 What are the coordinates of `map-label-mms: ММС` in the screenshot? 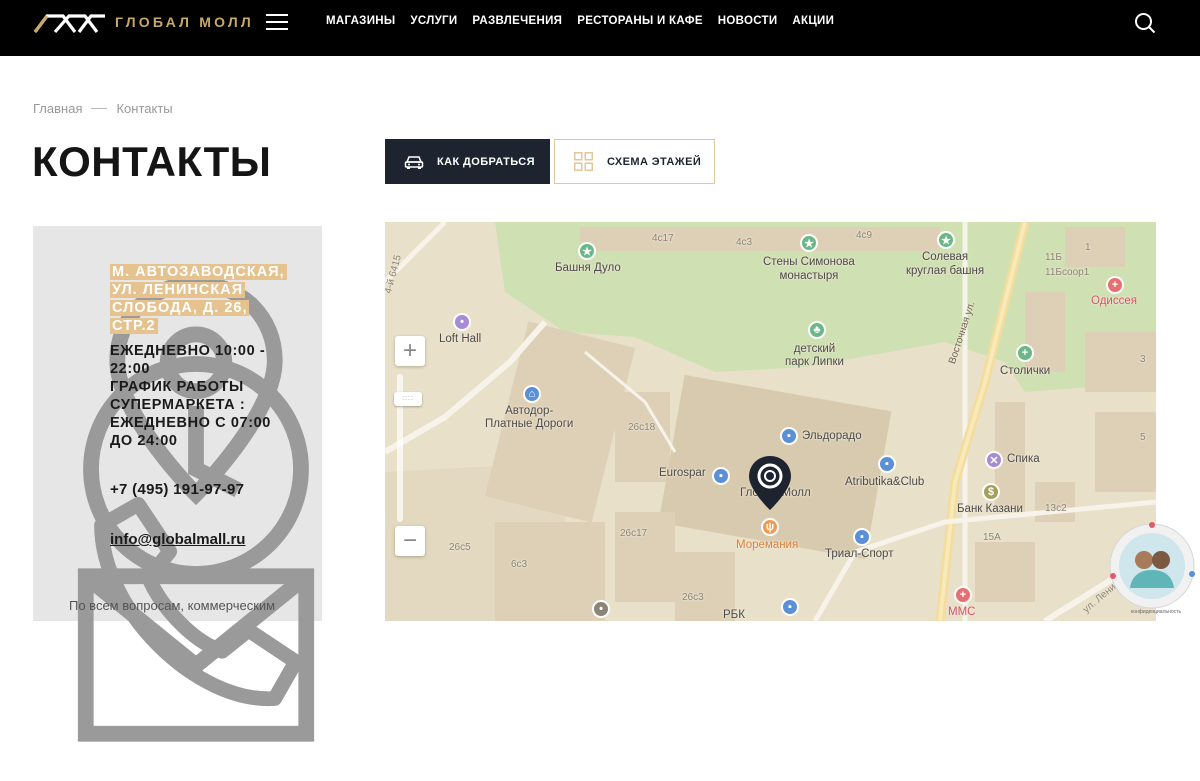 It's located at (962, 612).